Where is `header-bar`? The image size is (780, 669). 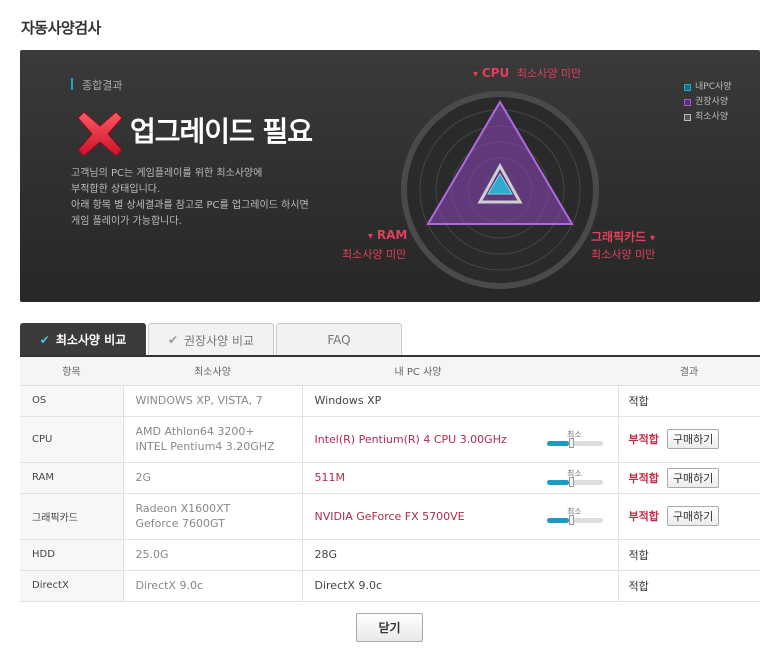 header-bar is located at coordinates (576, 371).